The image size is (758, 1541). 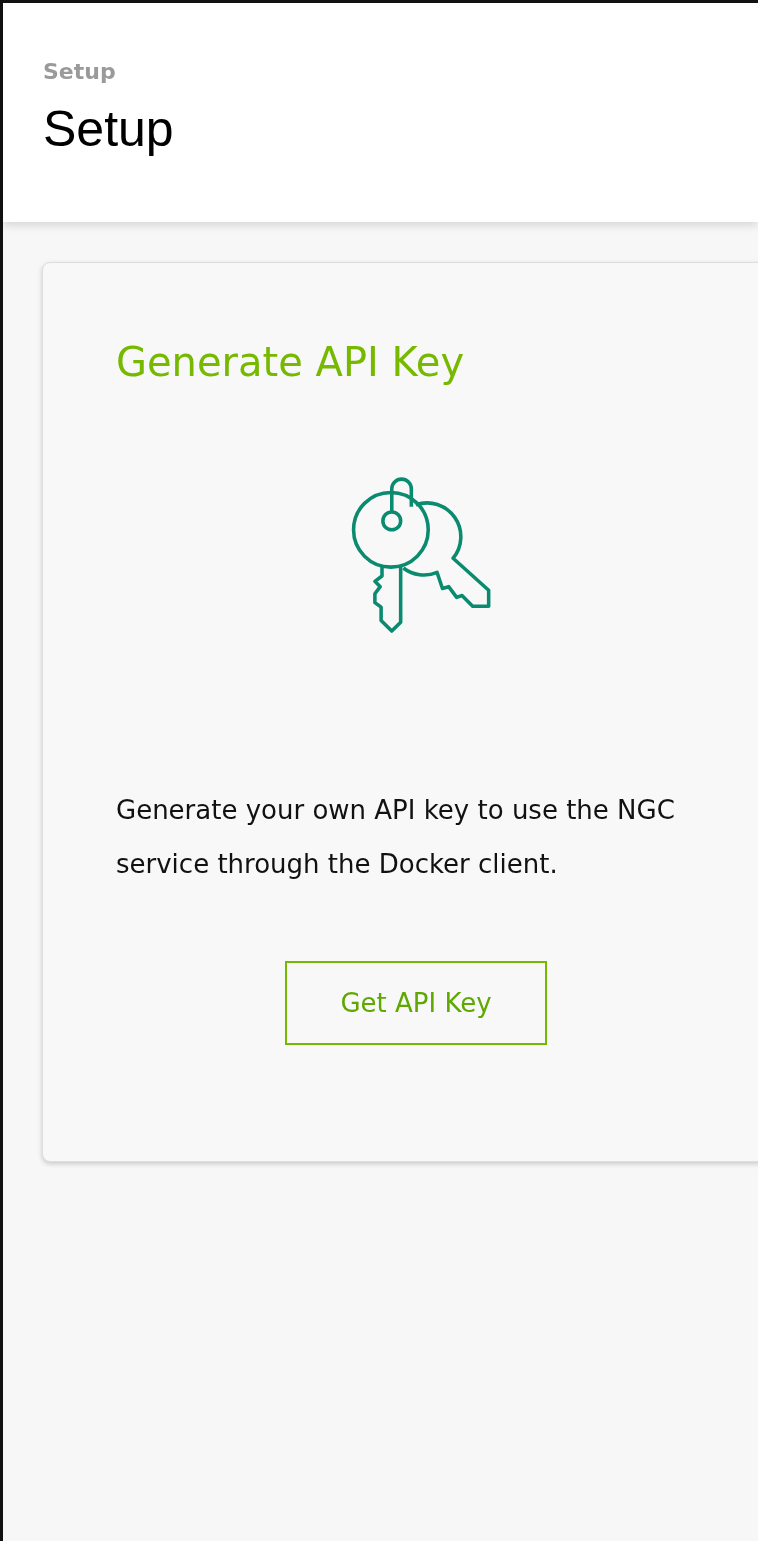 I want to click on description-text: Generate your own API key to use the NGC service through the Docker client., so click(x=396, y=837).